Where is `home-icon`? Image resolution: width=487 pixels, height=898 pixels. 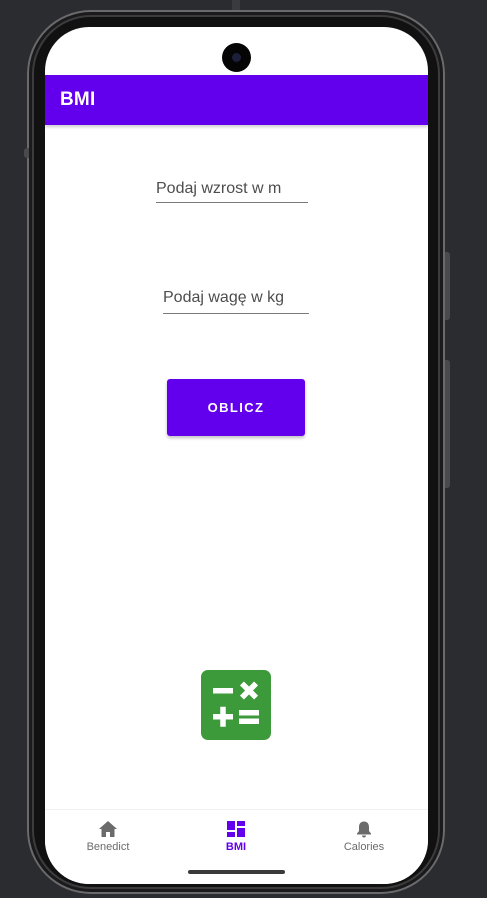 home-icon is located at coordinates (108, 829).